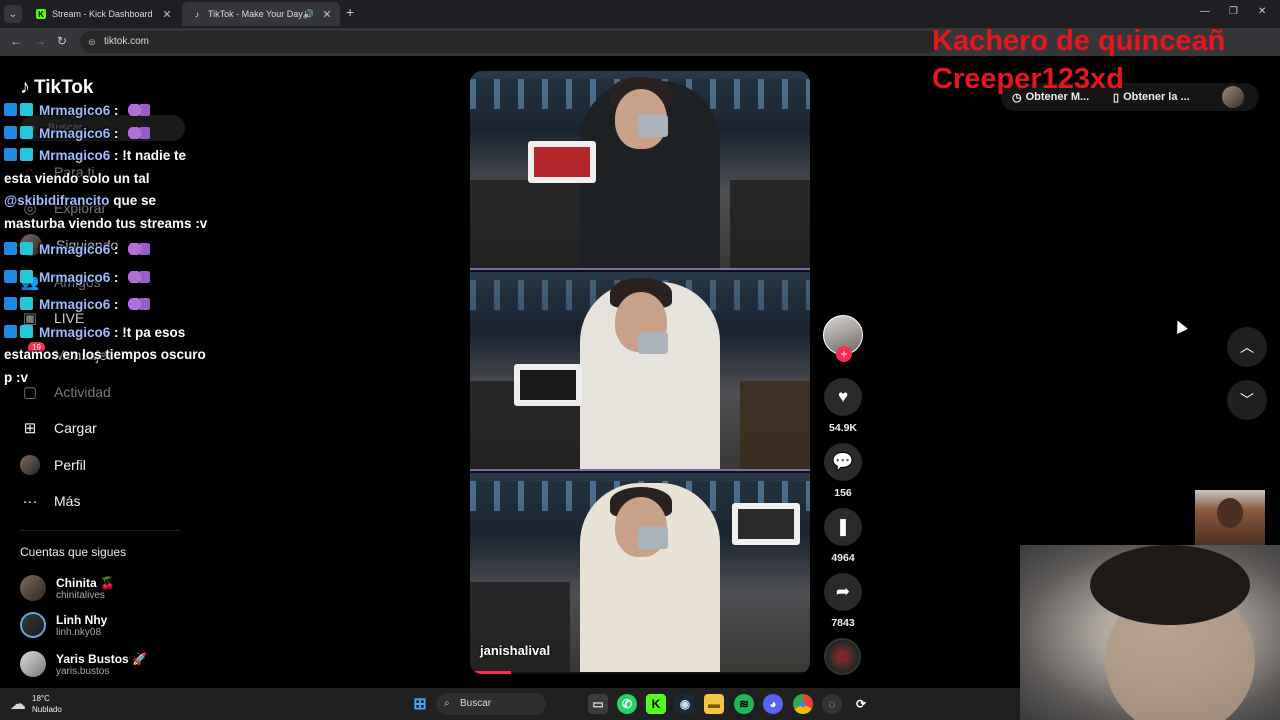 This screenshot has height=720, width=1280. I want to click on steam-icon: ◉, so click(685, 704).